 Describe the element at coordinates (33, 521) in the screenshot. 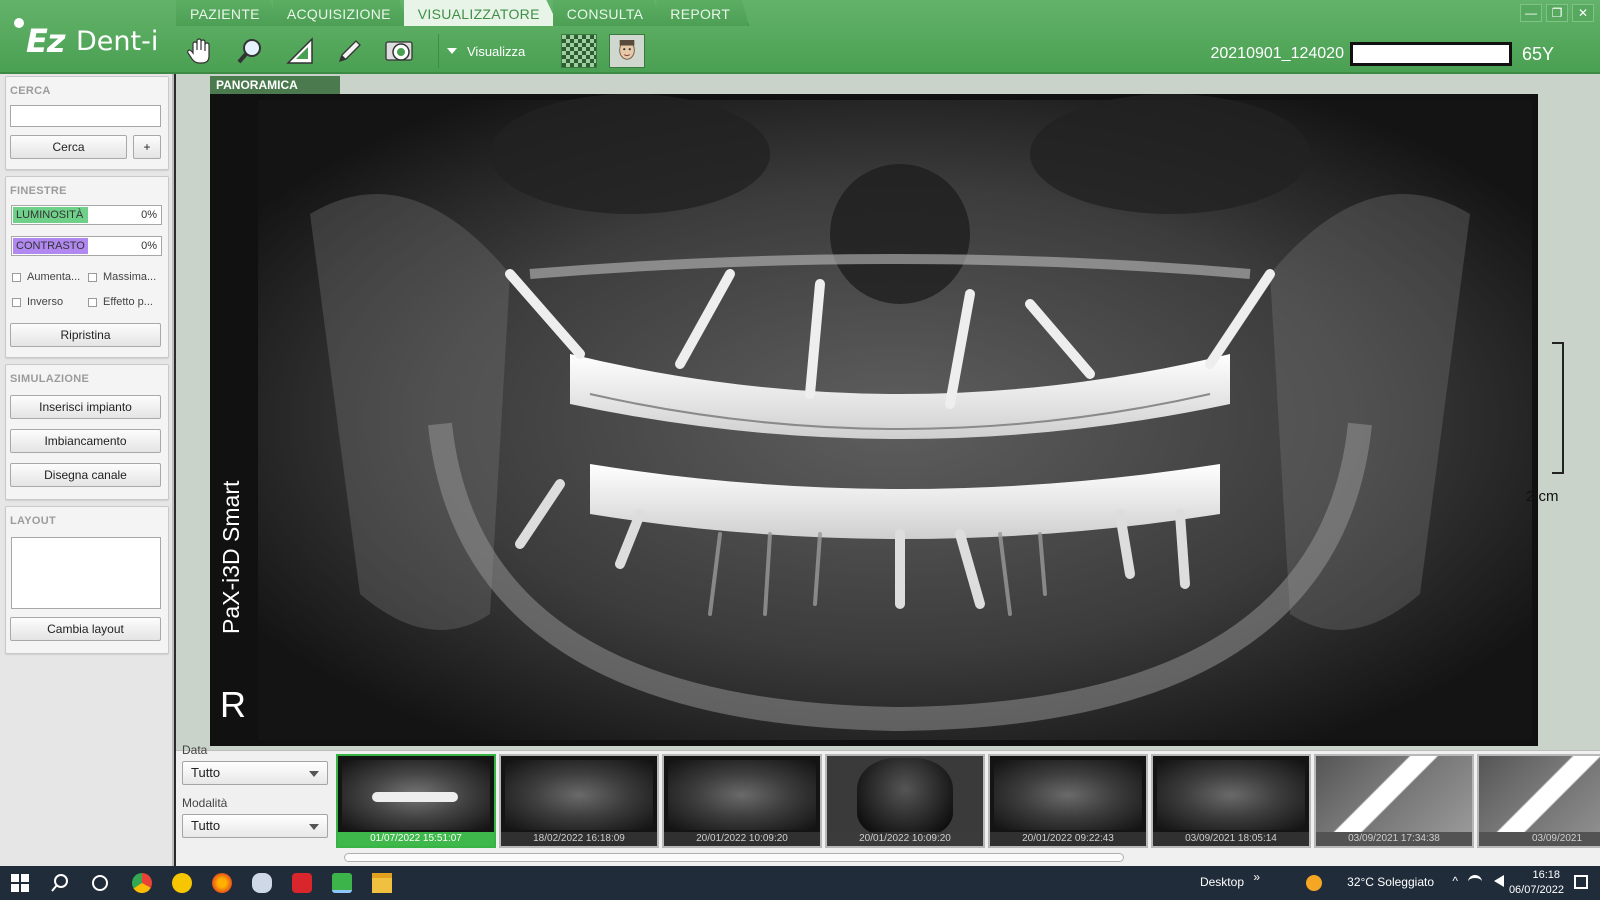

I see `layout-title: LAYOUT` at that location.